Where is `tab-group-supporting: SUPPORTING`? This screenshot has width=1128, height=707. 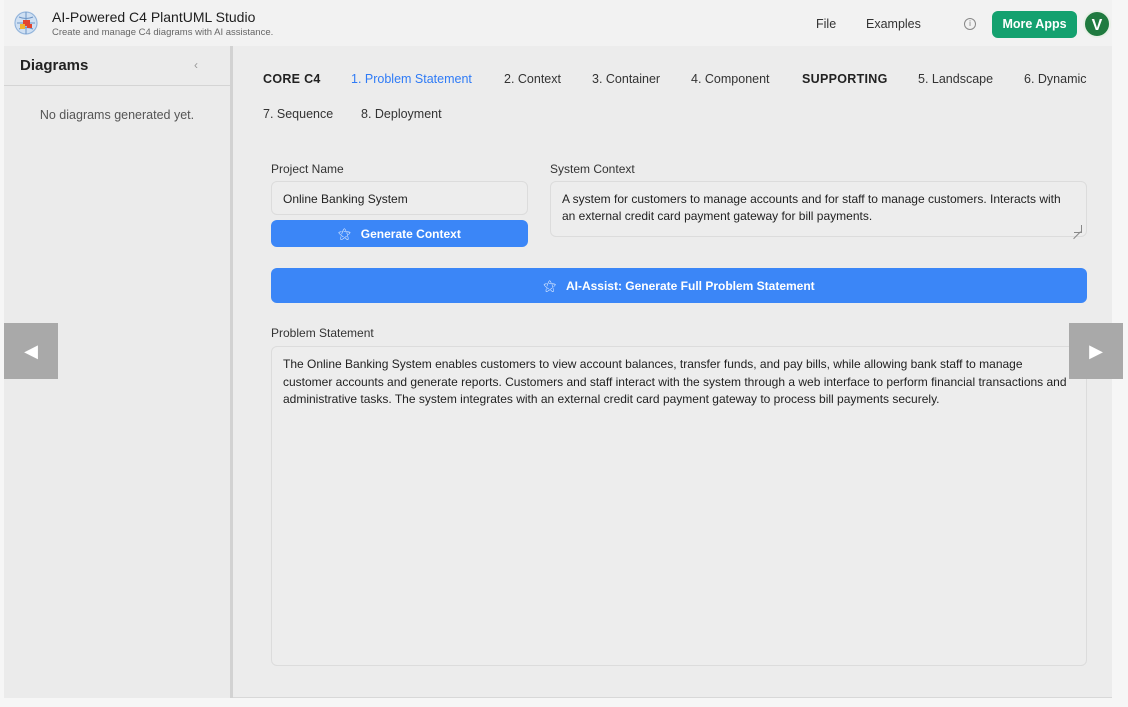 tab-group-supporting: SUPPORTING is located at coordinates (845, 79).